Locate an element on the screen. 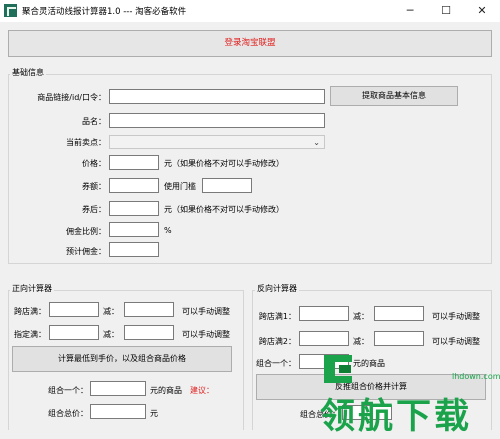  name-input is located at coordinates (217, 120).